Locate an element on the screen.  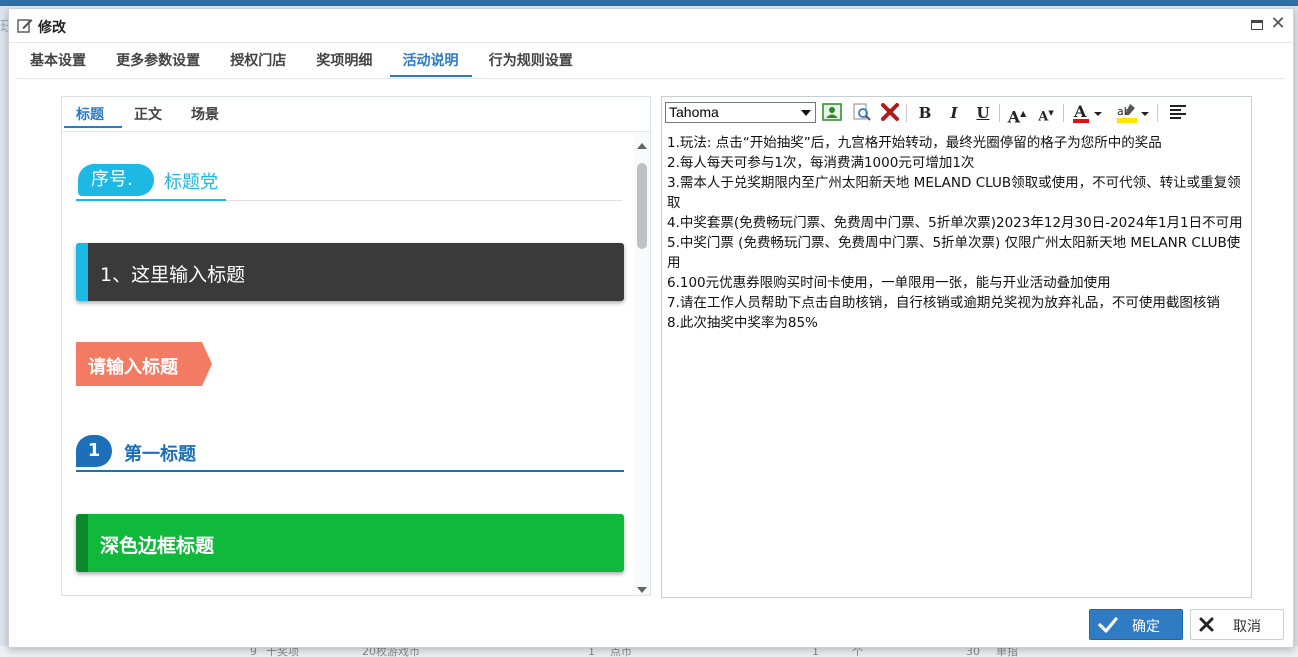
template-number-pill: 序号. is located at coordinates (116, 180).